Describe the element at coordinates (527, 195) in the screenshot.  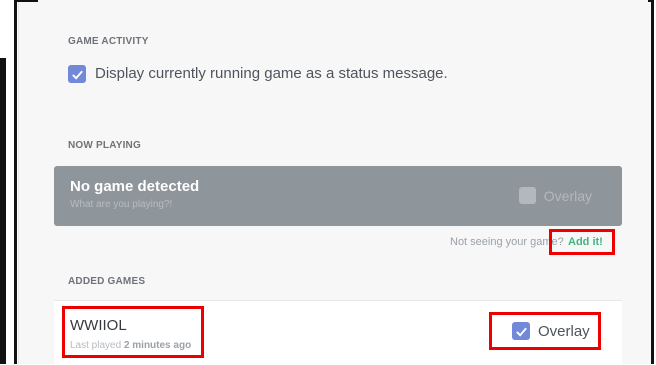
I see `overlay-checkbox-disabled` at that location.